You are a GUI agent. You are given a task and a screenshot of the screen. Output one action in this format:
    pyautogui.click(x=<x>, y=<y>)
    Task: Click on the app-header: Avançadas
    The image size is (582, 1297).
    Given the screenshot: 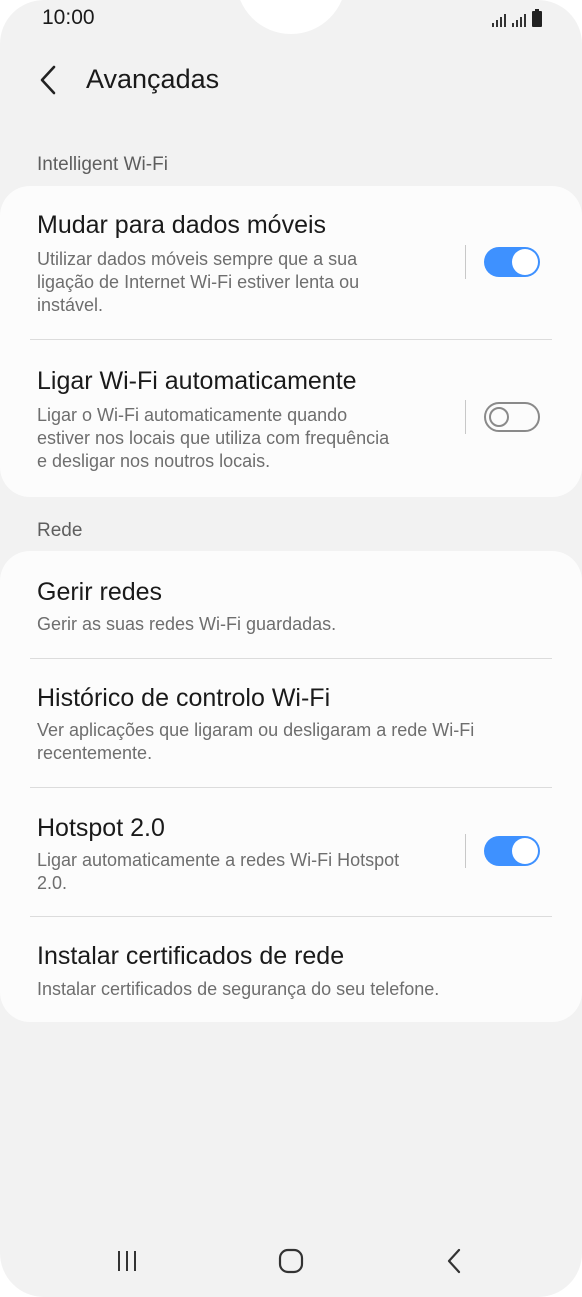 What is the action you would take?
    pyautogui.click(x=291, y=80)
    